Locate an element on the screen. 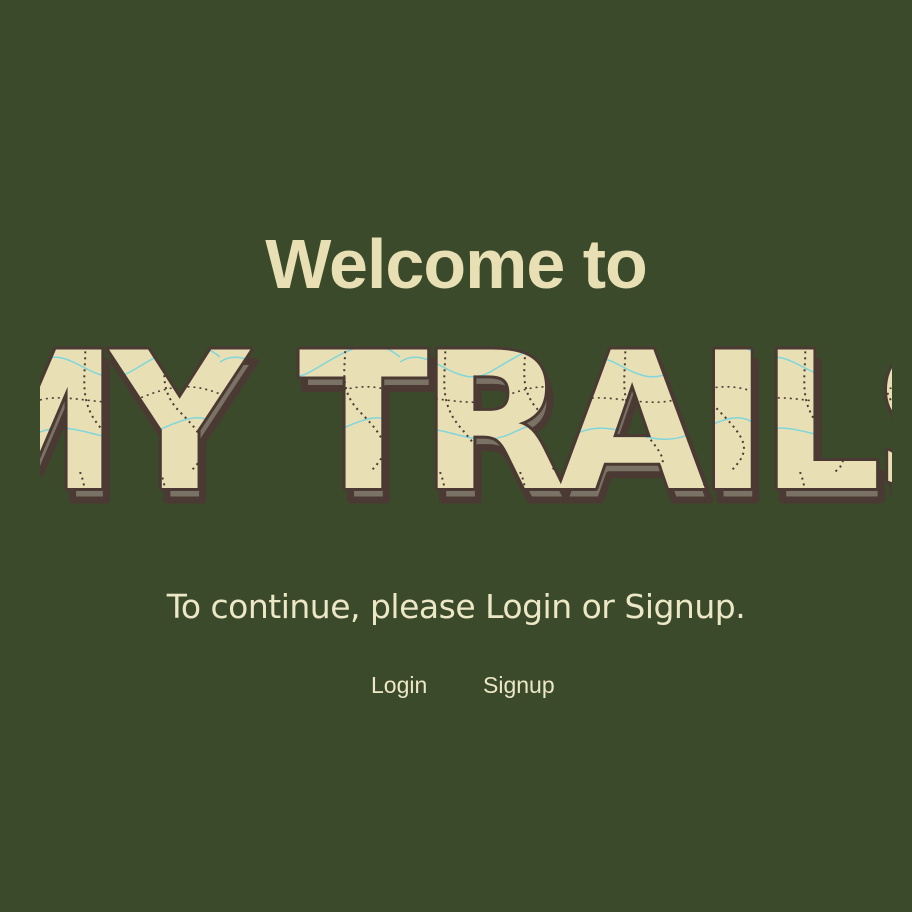 The width and height of the screenshot is (912, 912). auth-nav: Login Signup is located at coordinates (456, 685).